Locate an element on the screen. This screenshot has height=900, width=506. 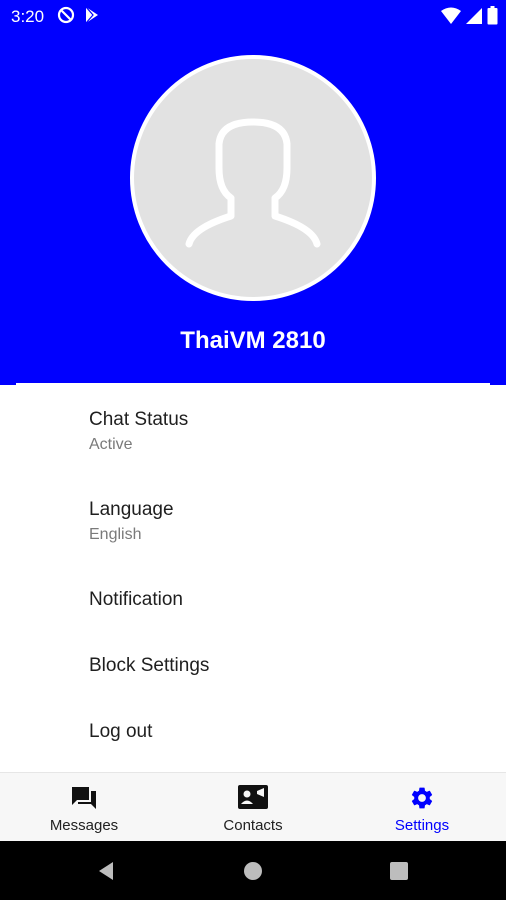
system-navigation-bar is located at coordinates (253, 870).